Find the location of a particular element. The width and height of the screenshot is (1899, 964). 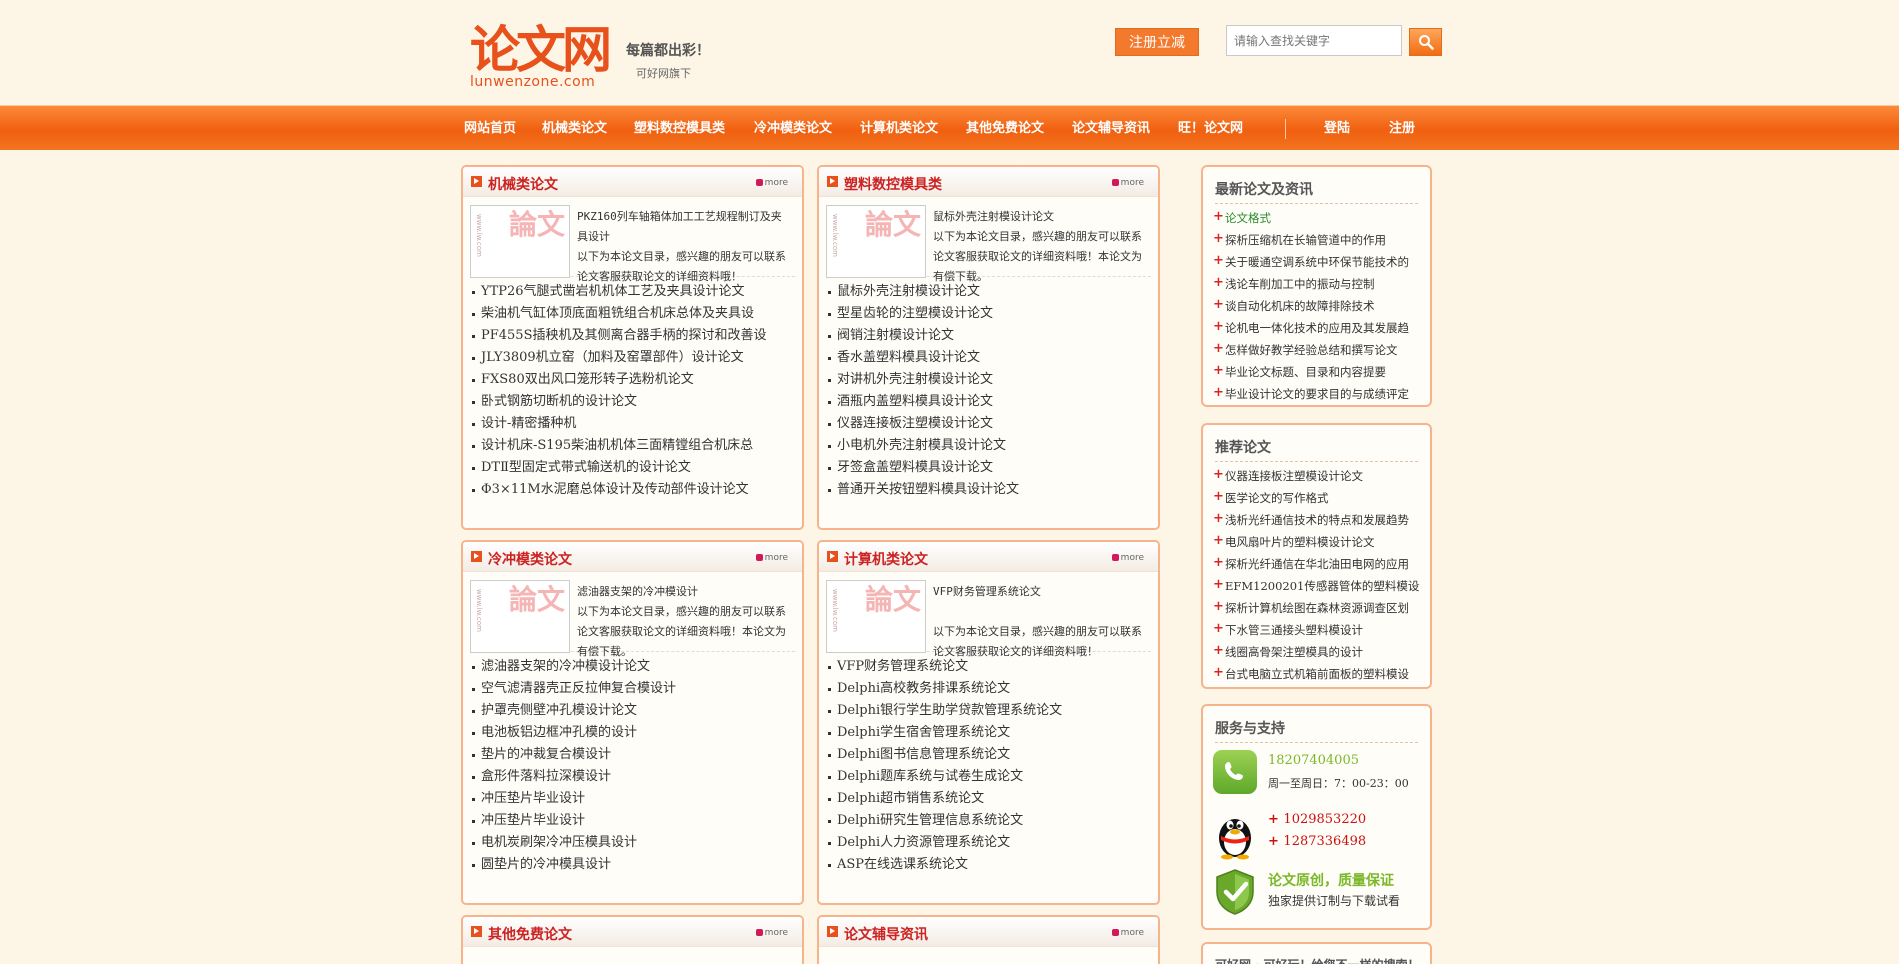

list-item: 阀销注射模设计论文 is located at coordinates (988, 336).